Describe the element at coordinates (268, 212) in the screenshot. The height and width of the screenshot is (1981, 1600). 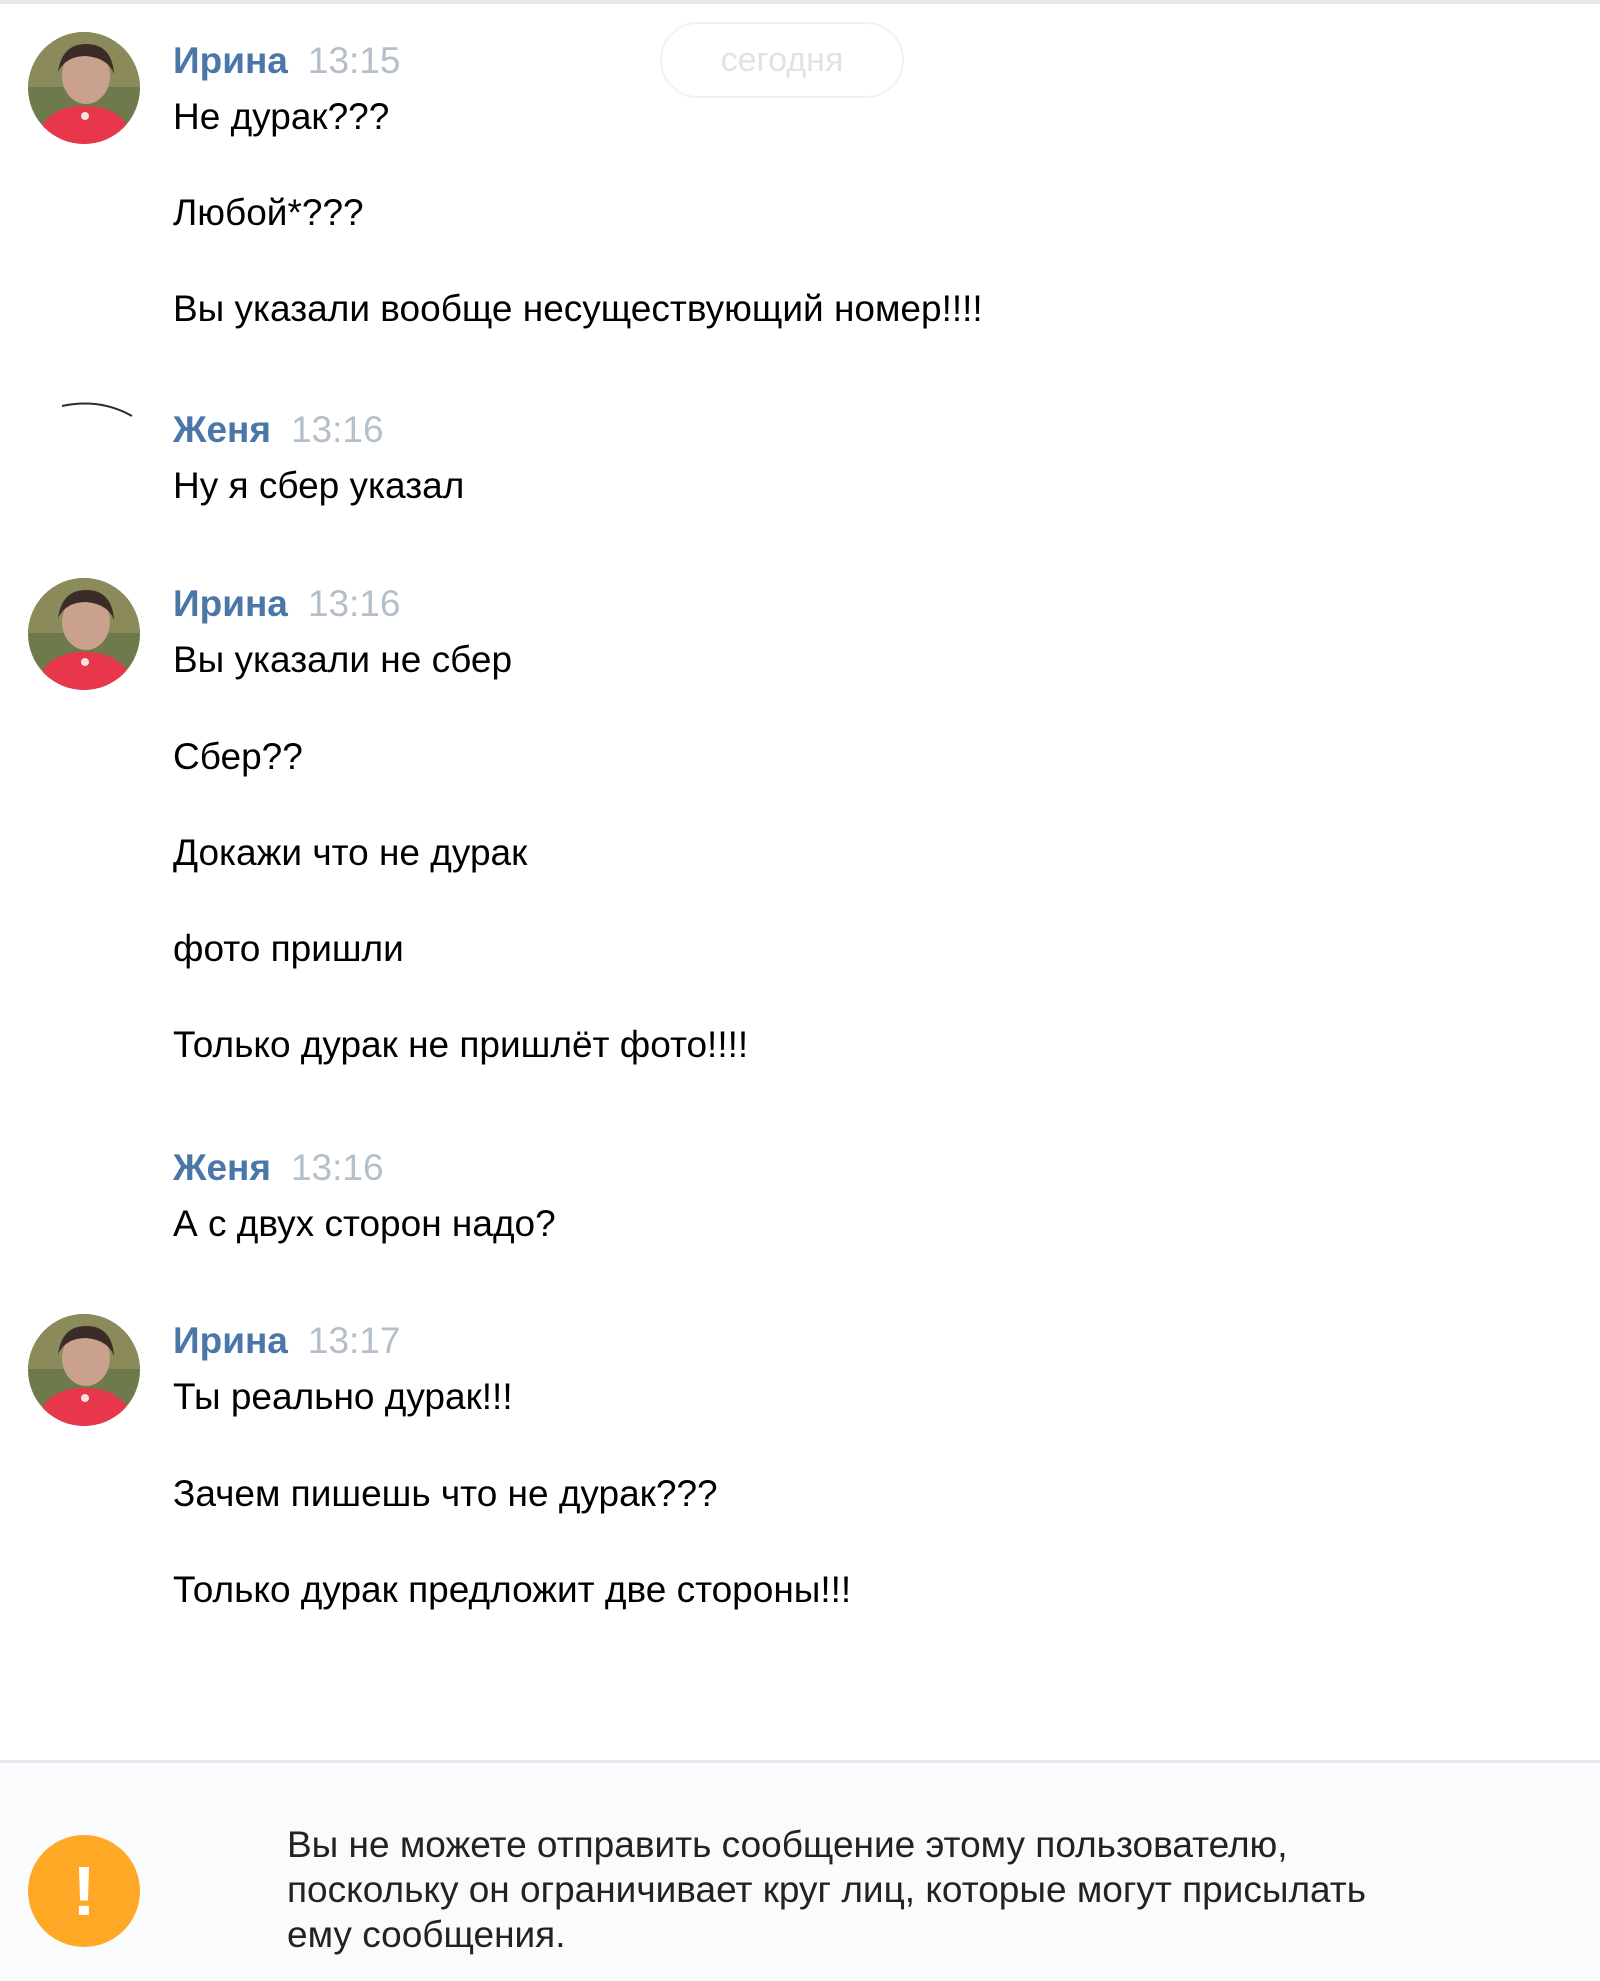
I see `message-text: Любой*???` at that location.